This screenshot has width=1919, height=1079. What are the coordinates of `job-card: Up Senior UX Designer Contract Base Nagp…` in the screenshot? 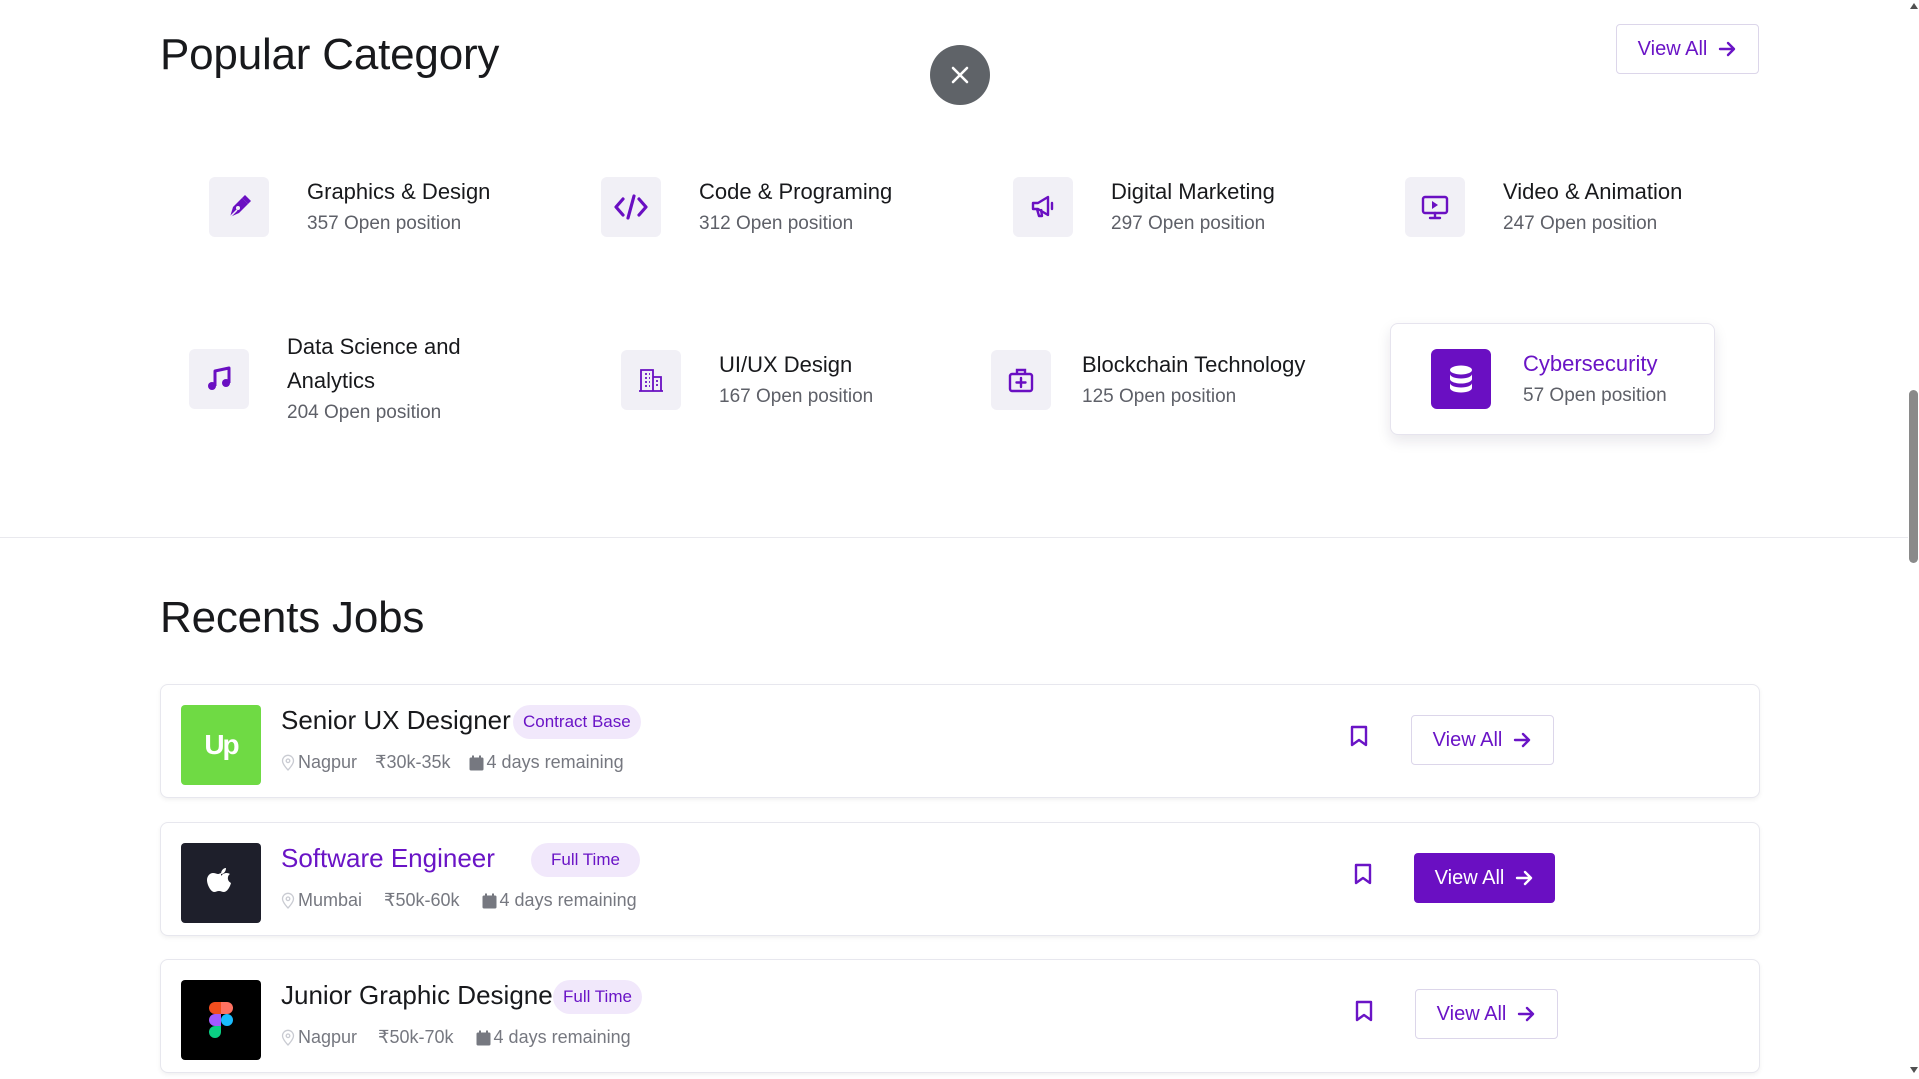 It's located at (960, 741).